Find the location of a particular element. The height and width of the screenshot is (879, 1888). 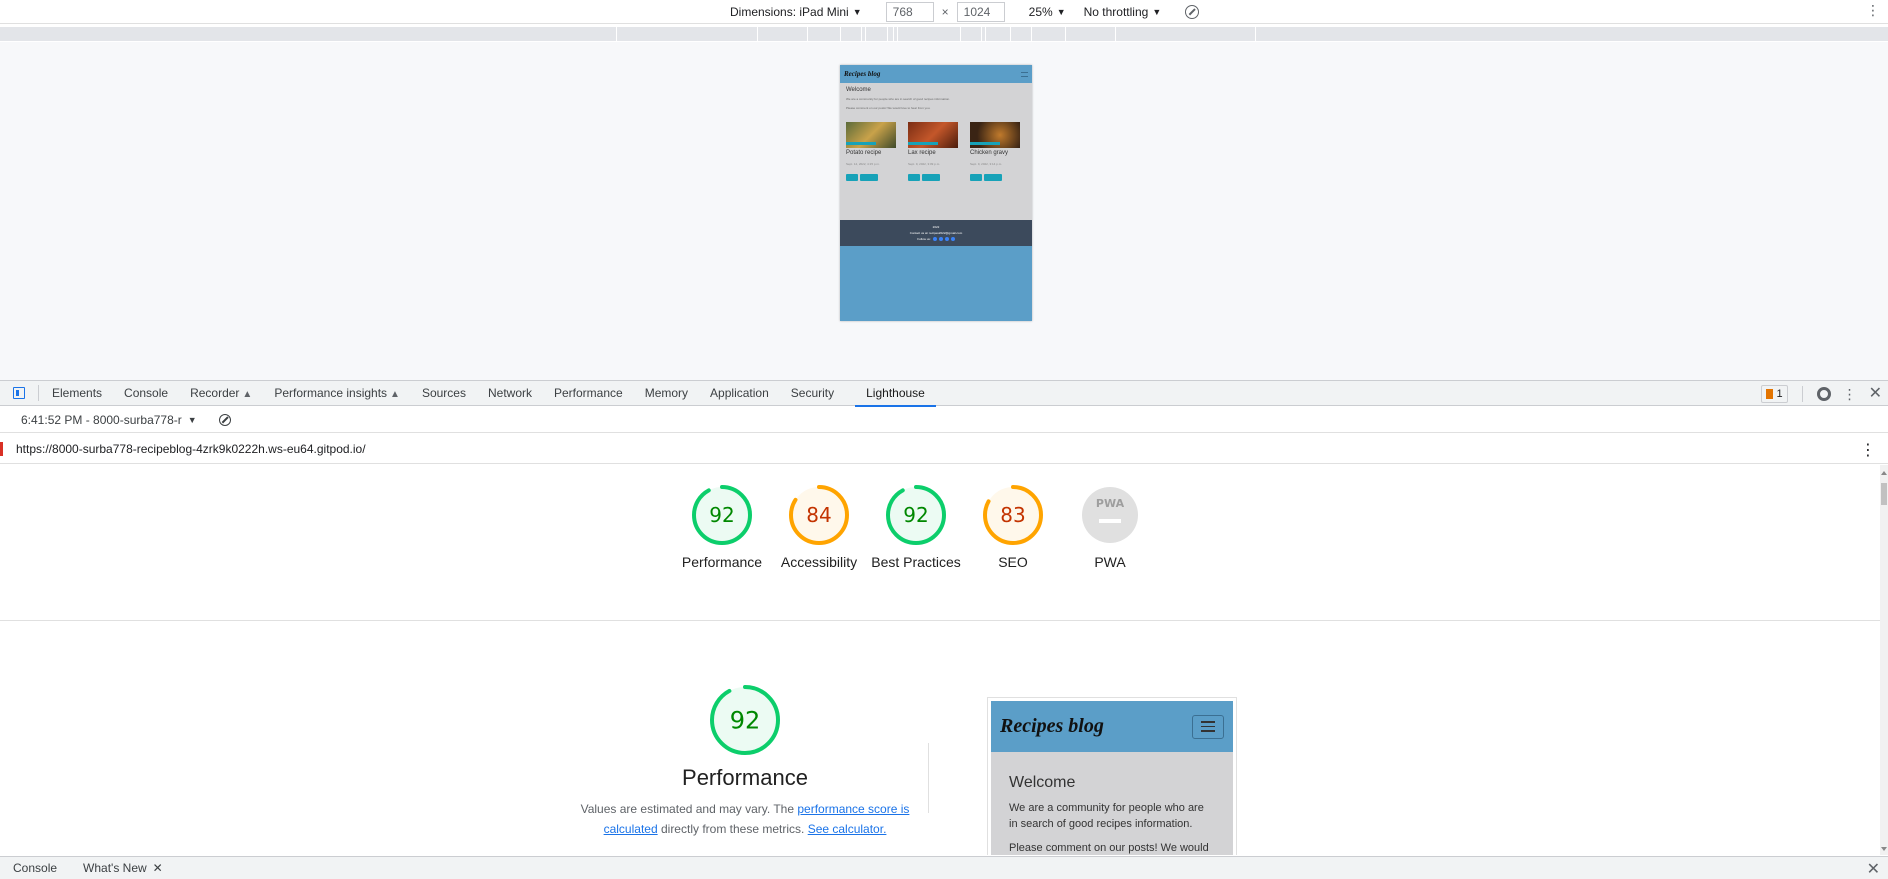

customize-menu-icon: ⋮ is located at coordinates (1850, 394).